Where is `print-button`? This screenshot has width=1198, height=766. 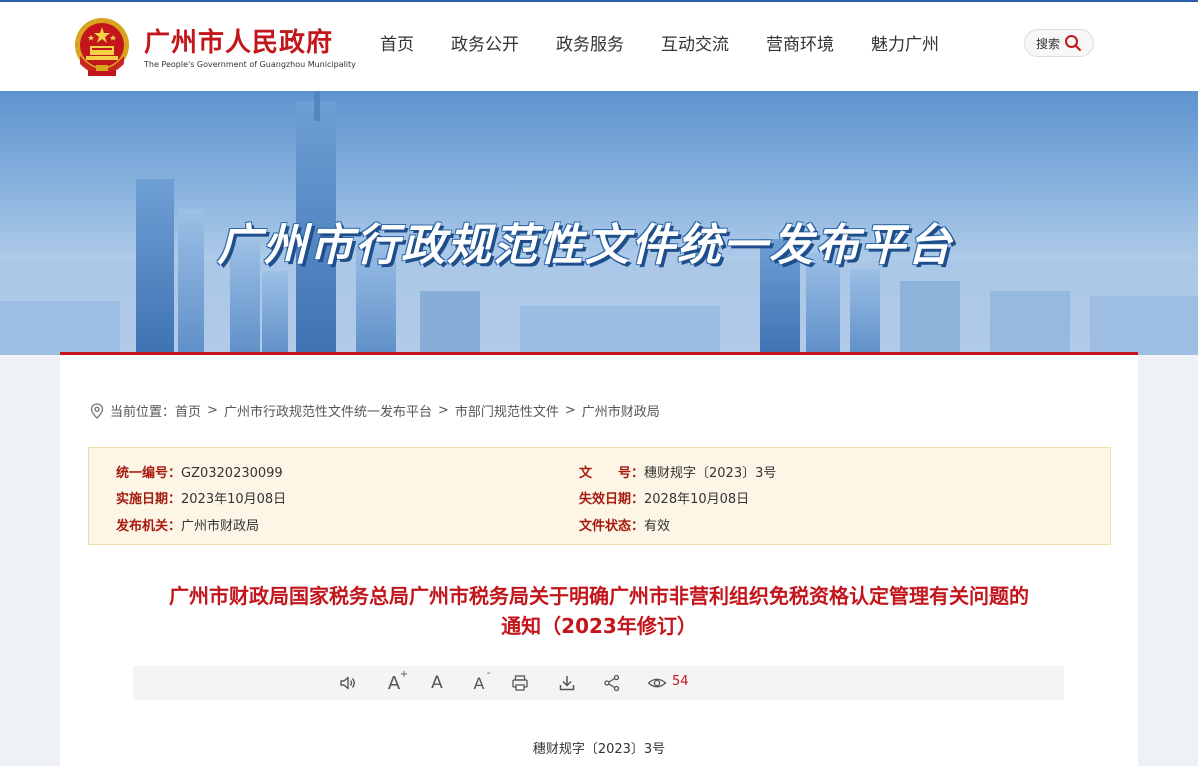
print-button is located at coordinates (520, 683).